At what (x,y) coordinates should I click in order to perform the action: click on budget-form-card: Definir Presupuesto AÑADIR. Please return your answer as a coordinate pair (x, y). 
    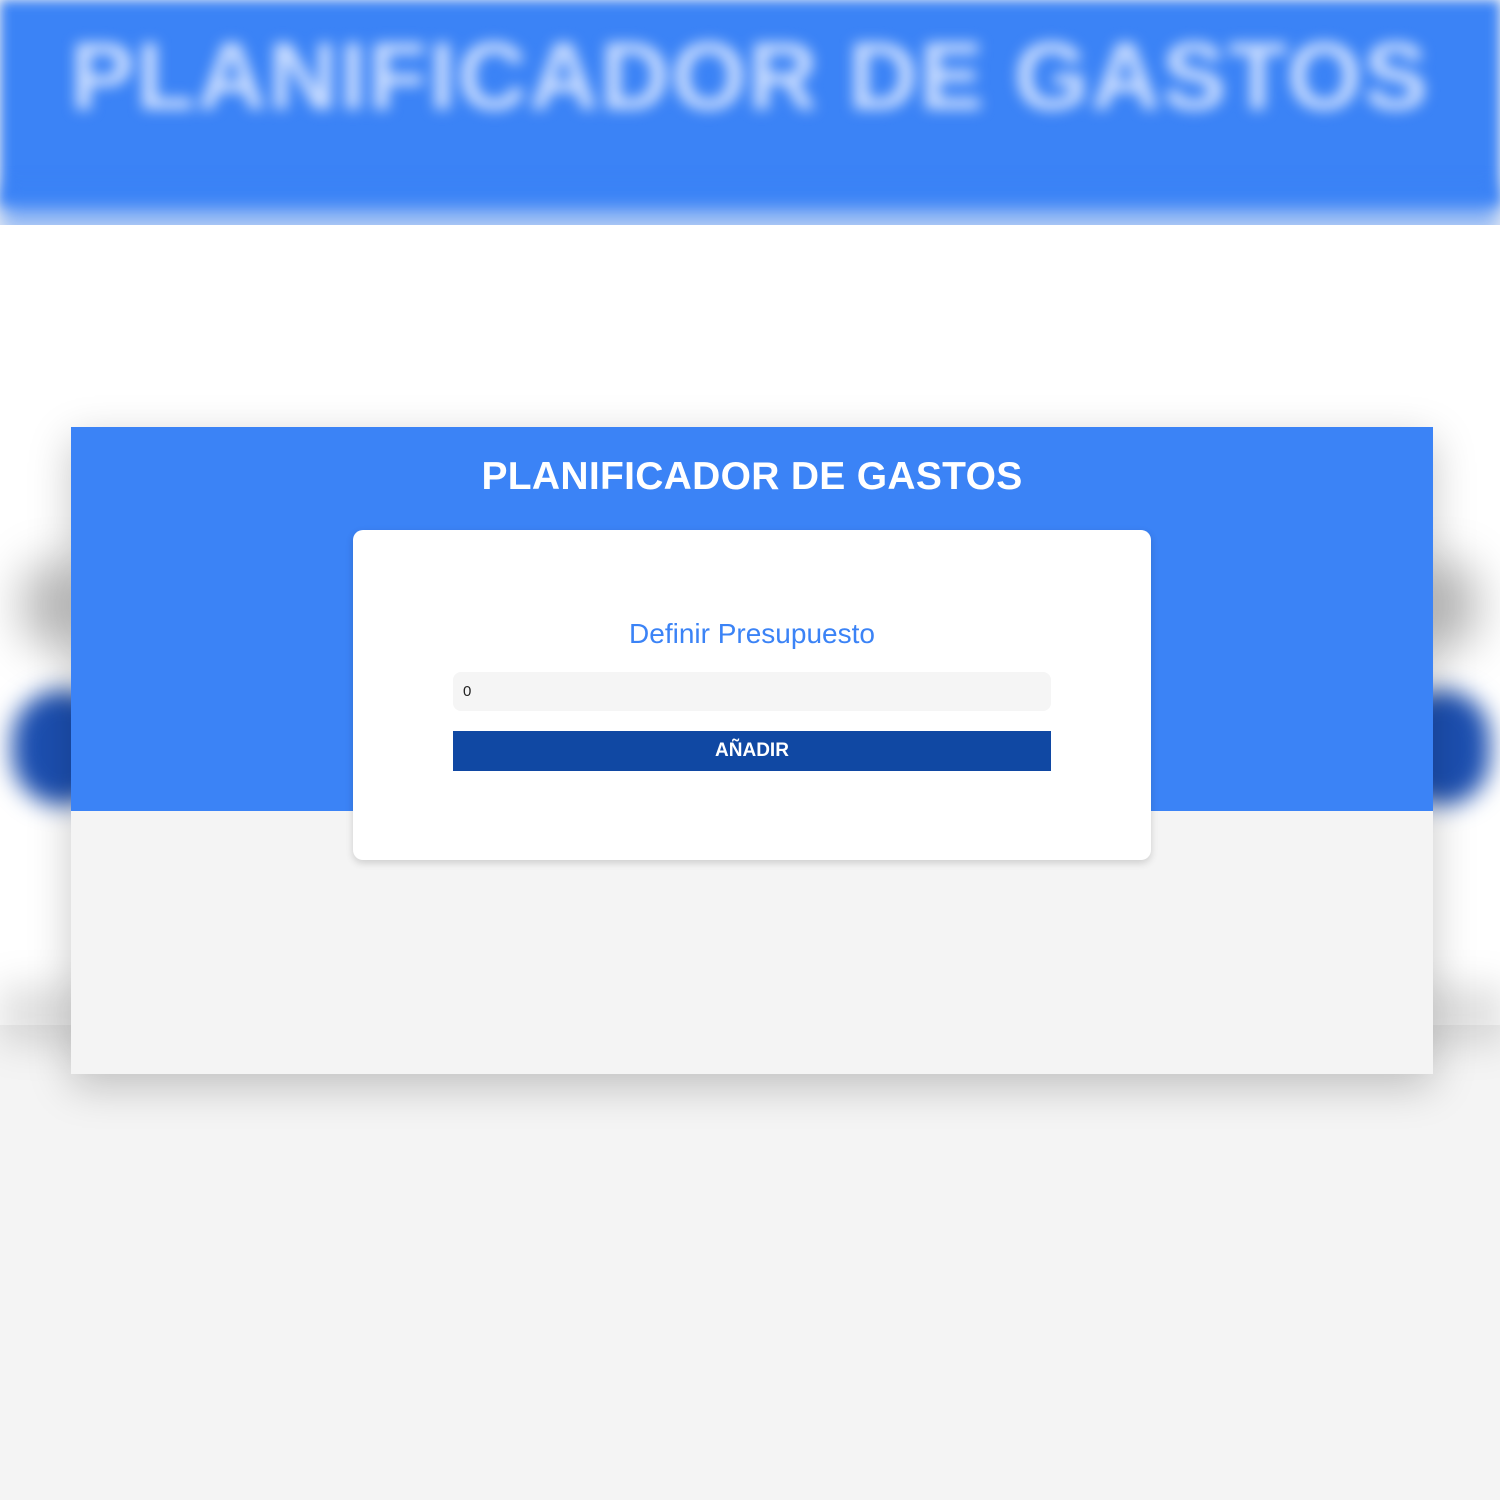
    Looking at the image, I should click on (752, 695).